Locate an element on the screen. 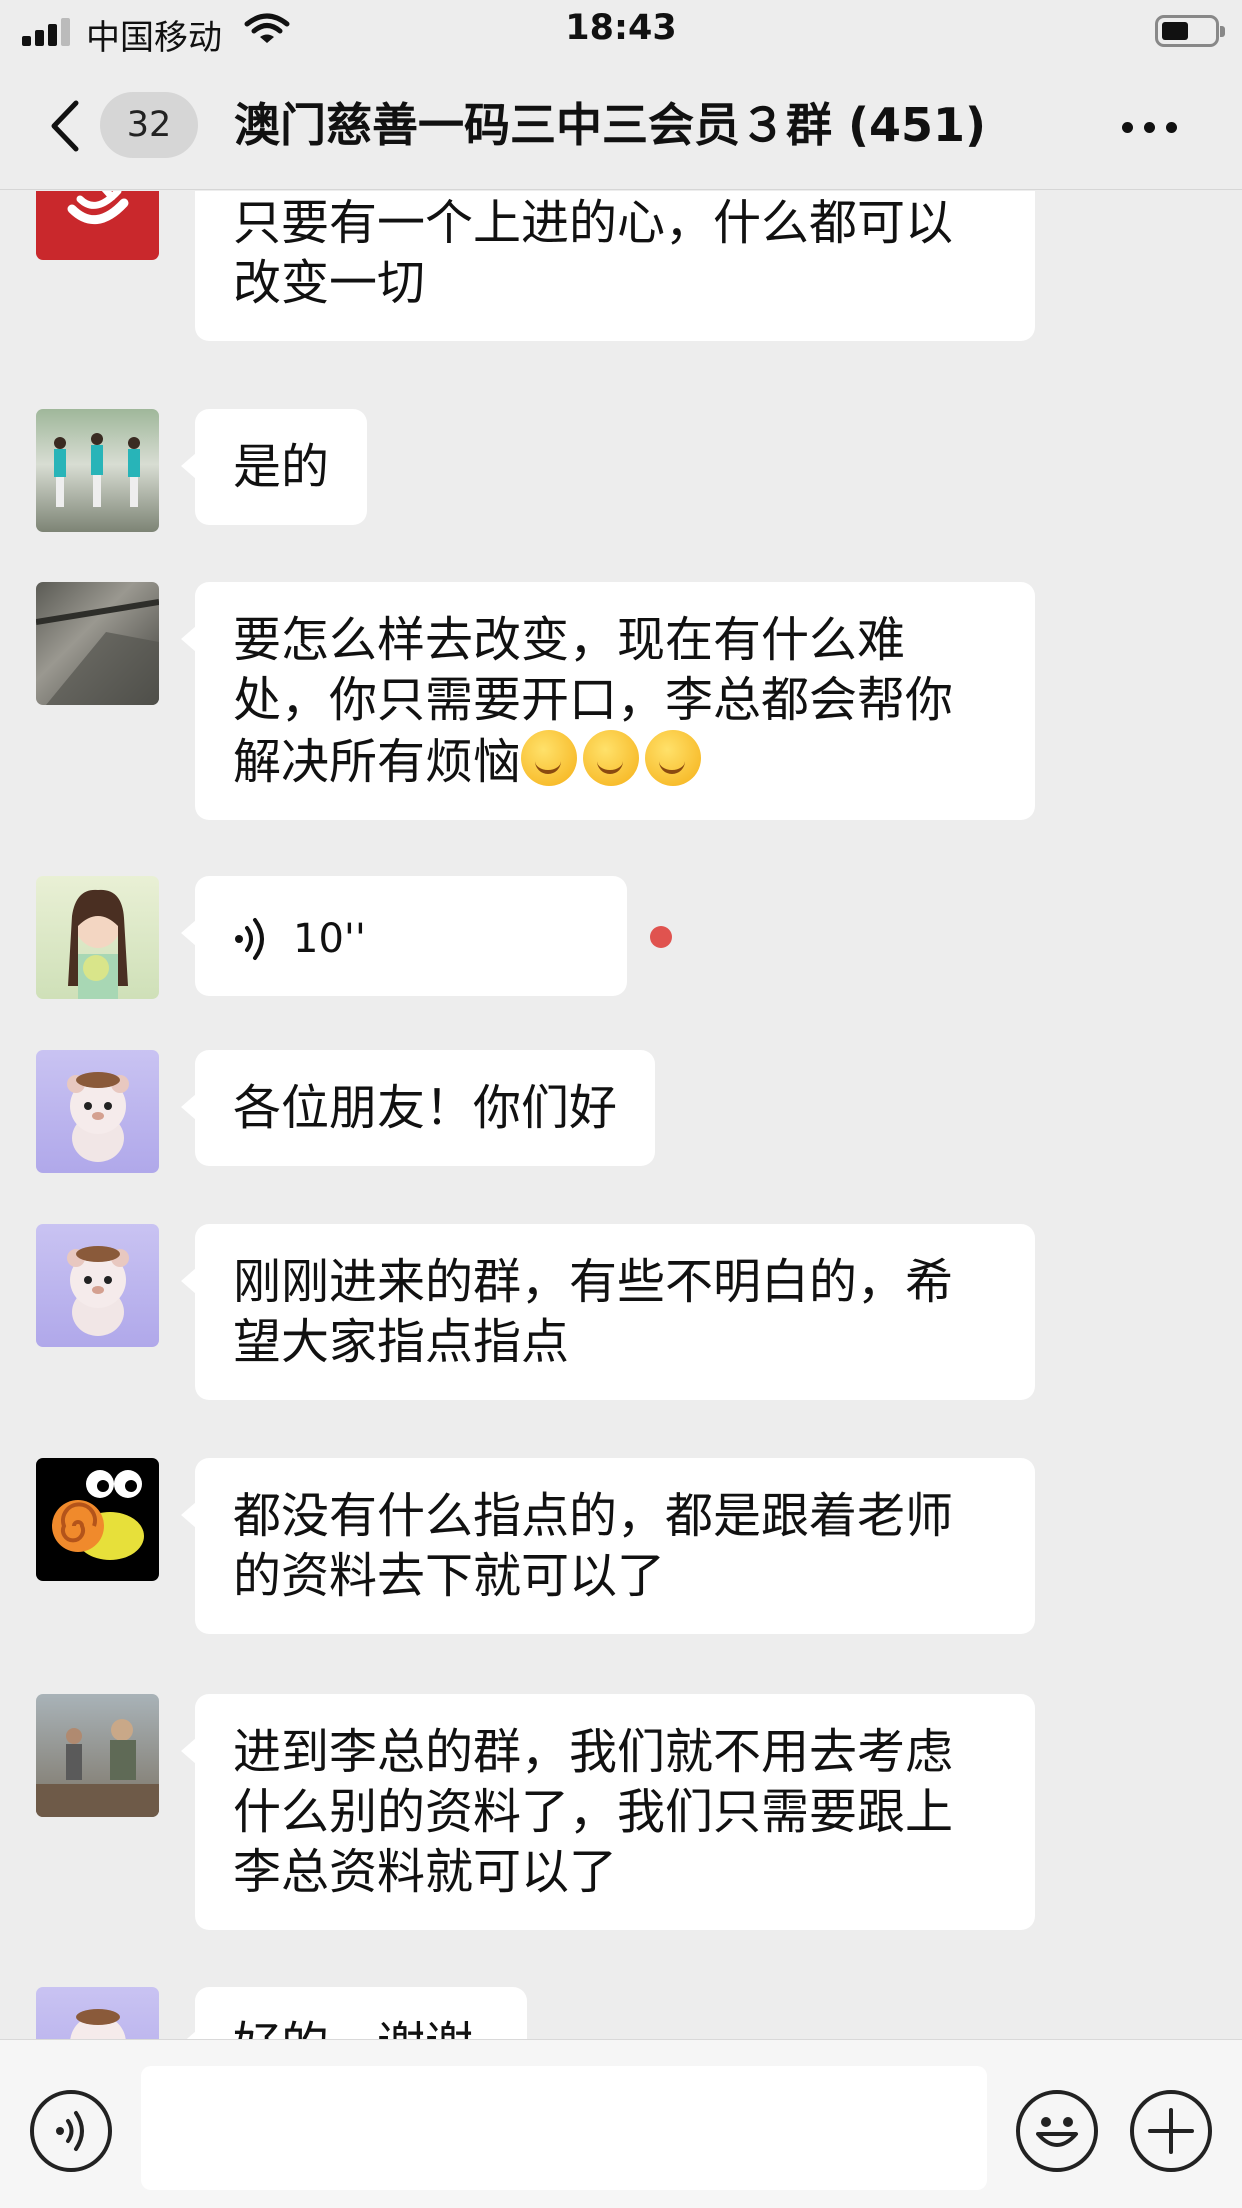 This screenshot has height=2208, width=1242. more-options-icon is located at coordinates (1150, 128).